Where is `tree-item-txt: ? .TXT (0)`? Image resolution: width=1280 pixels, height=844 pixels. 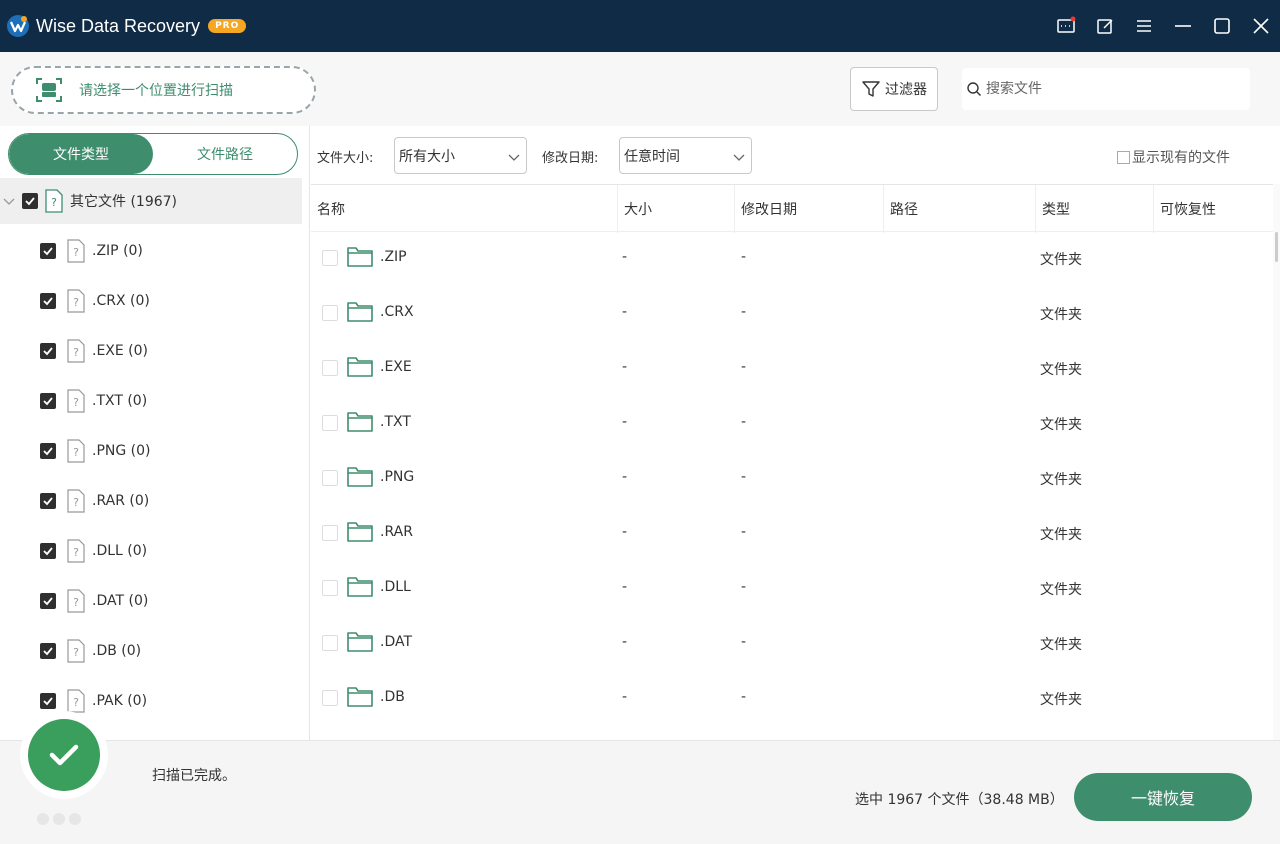 tree-item-txt: ? .TXT (0) is located at coordinates (151, 401).